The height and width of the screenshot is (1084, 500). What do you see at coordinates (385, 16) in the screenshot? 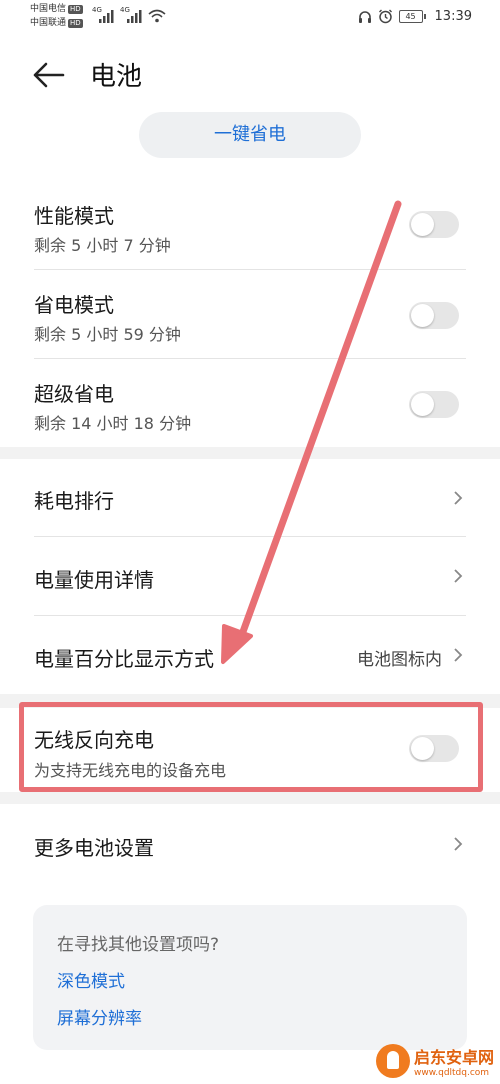
I see `alarm-icon` at bounding box center [385, 16].